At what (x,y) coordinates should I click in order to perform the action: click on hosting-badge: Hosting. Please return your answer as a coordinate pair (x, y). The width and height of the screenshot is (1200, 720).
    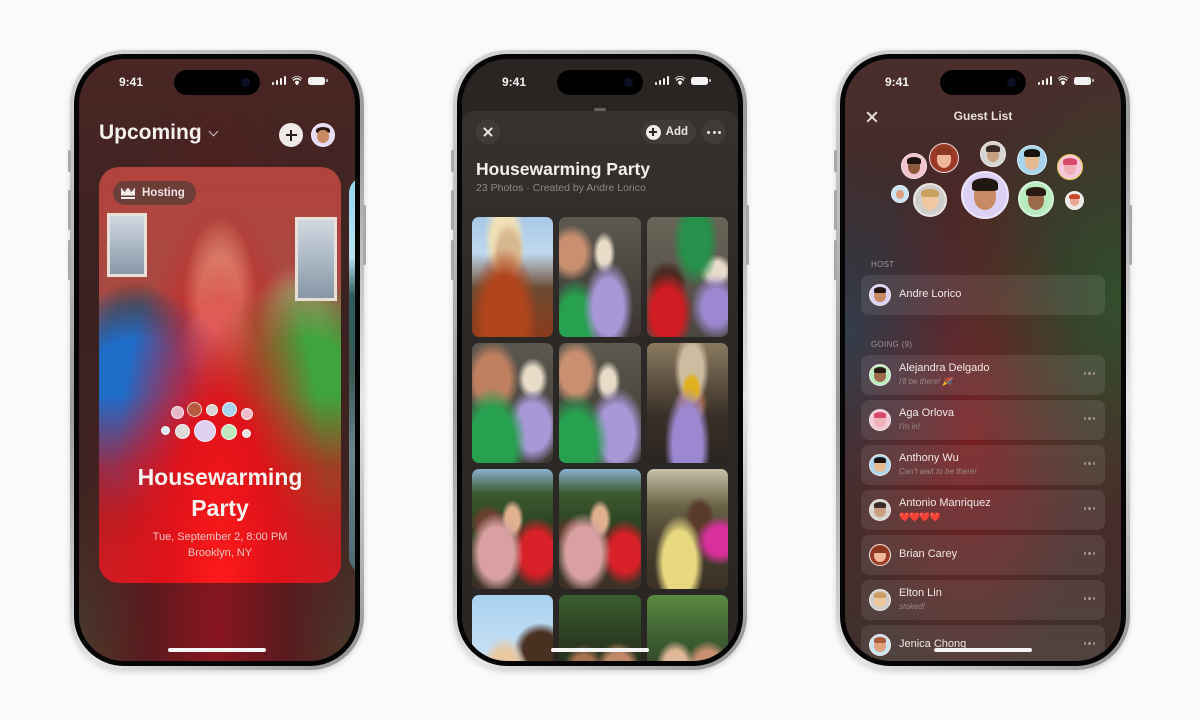
    Looking at the image, I should click on (154, 193).